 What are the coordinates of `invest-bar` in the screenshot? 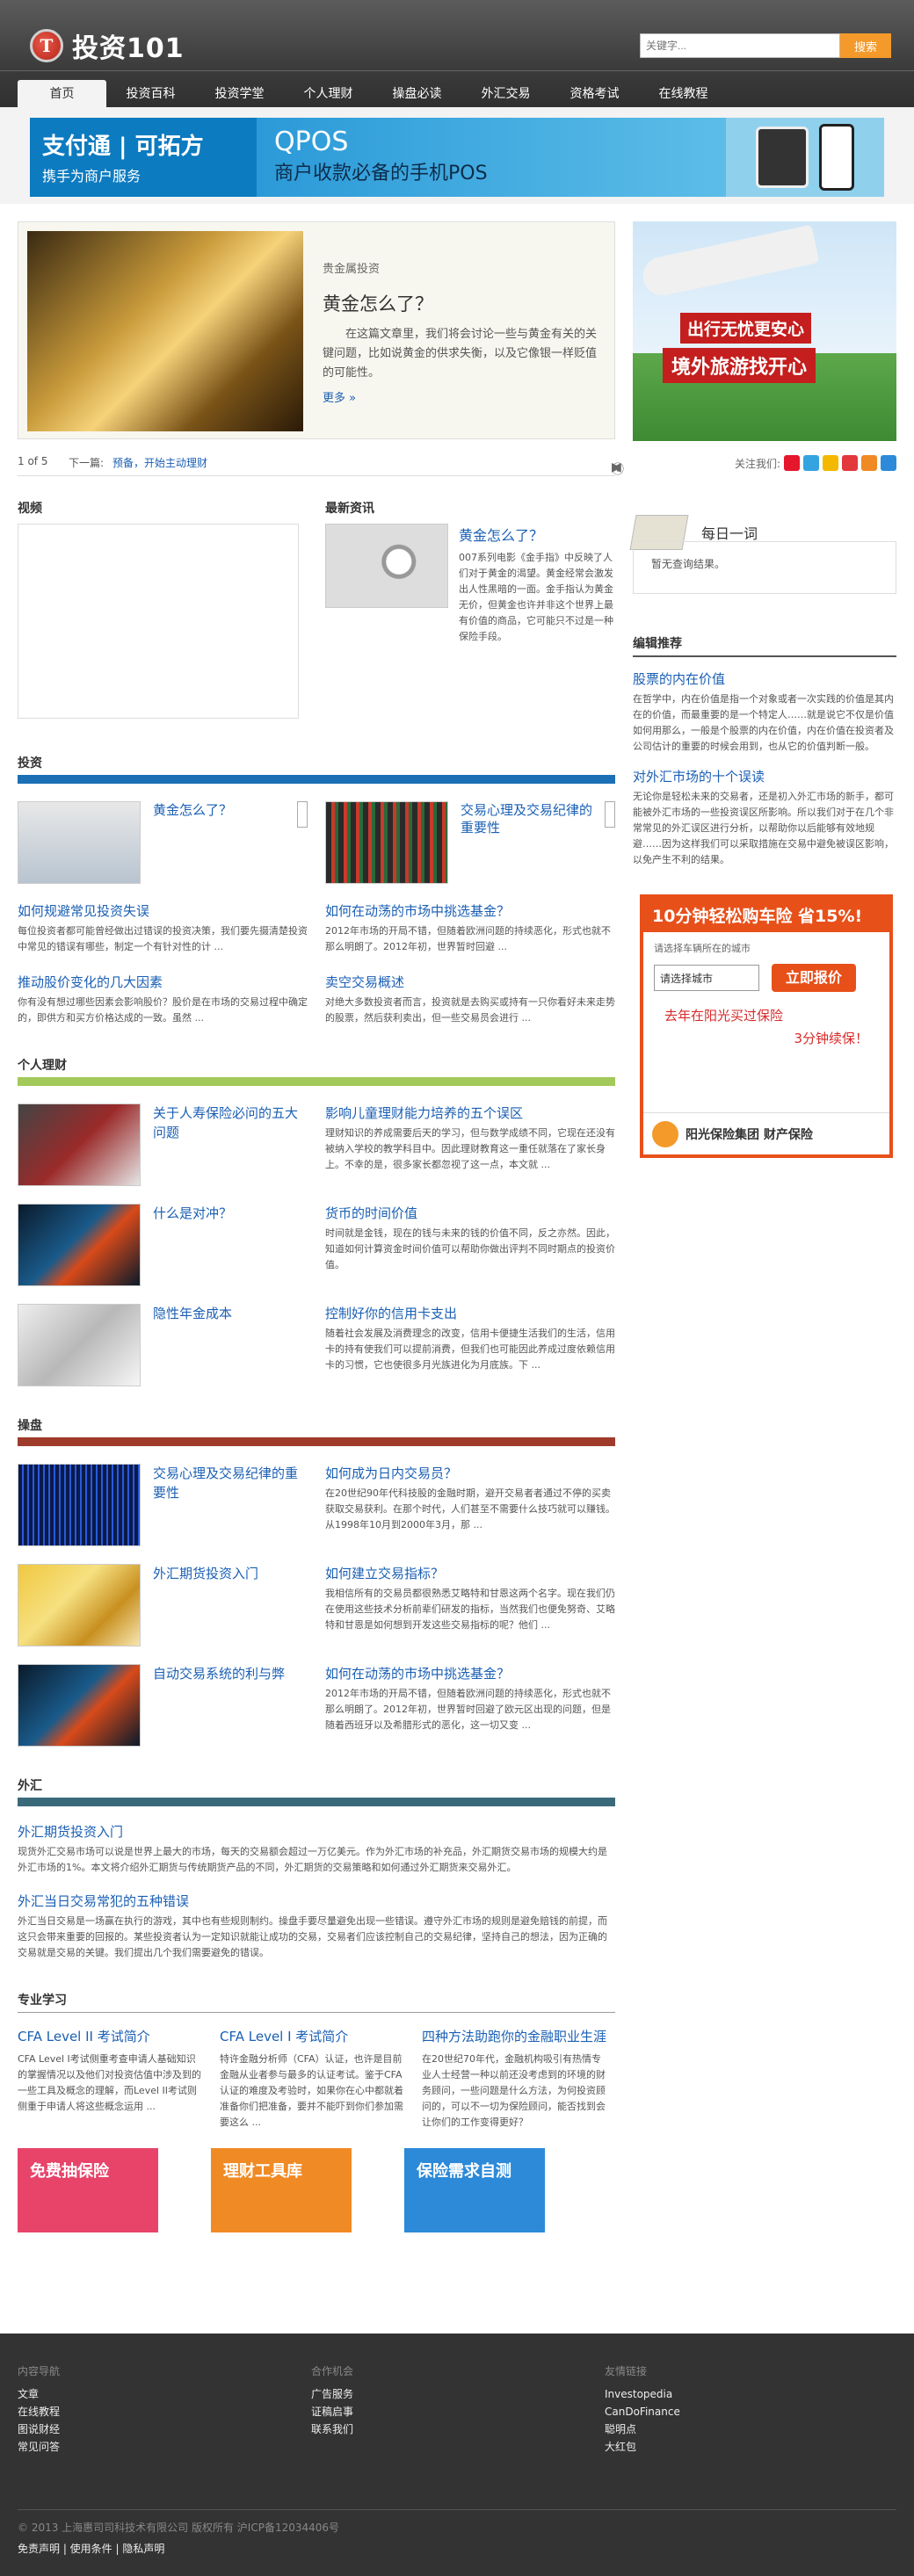 It's located at (316, 779).